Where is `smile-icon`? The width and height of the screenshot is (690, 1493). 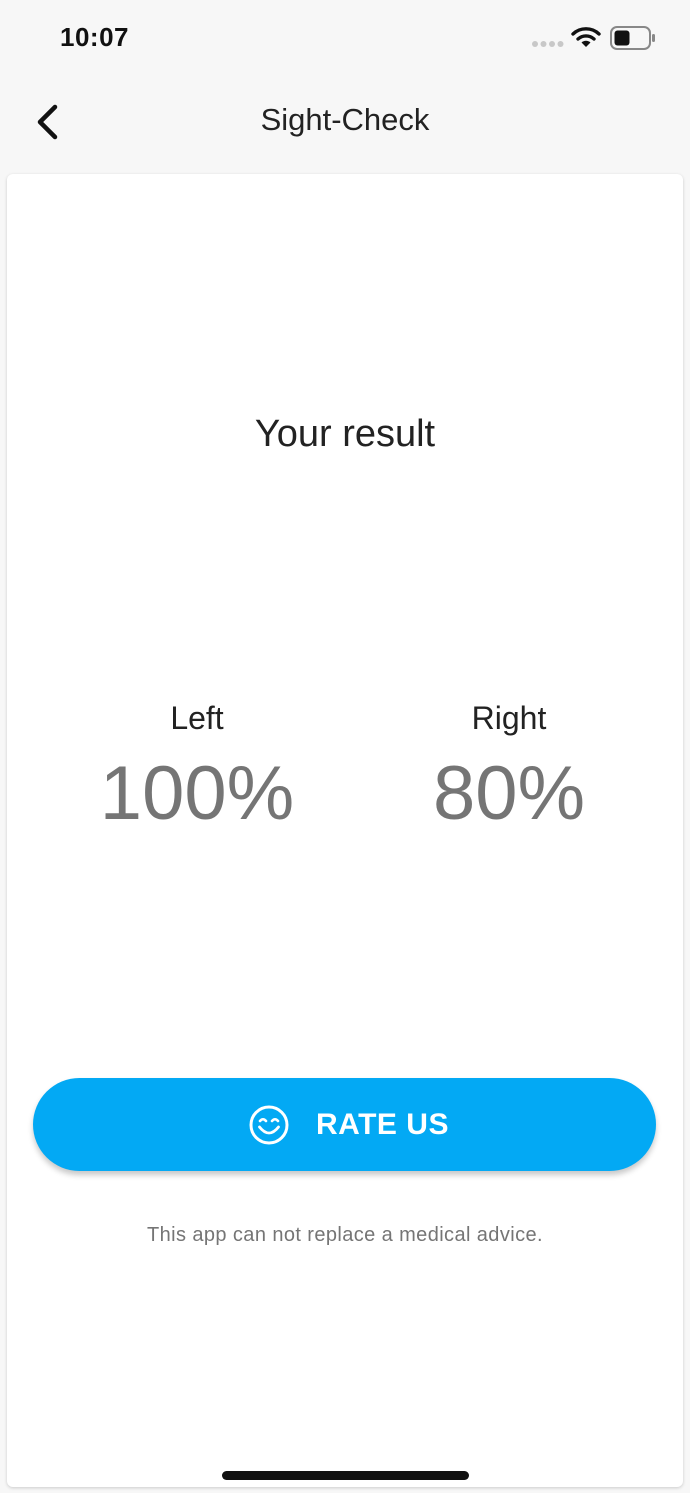
smile-icon is located at coordinates (269, 1125).